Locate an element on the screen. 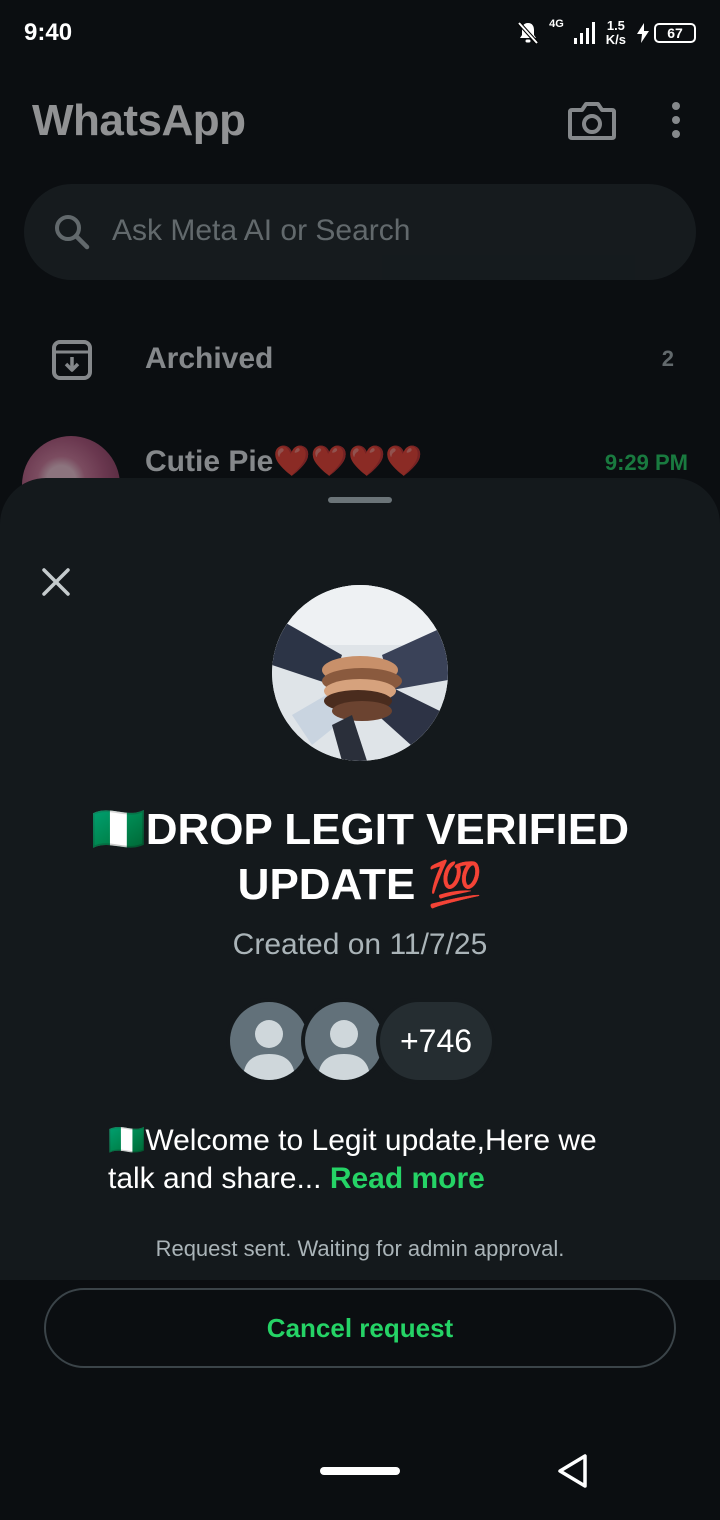  member-count-badge: +746 is located at coordinates (436, 1041).